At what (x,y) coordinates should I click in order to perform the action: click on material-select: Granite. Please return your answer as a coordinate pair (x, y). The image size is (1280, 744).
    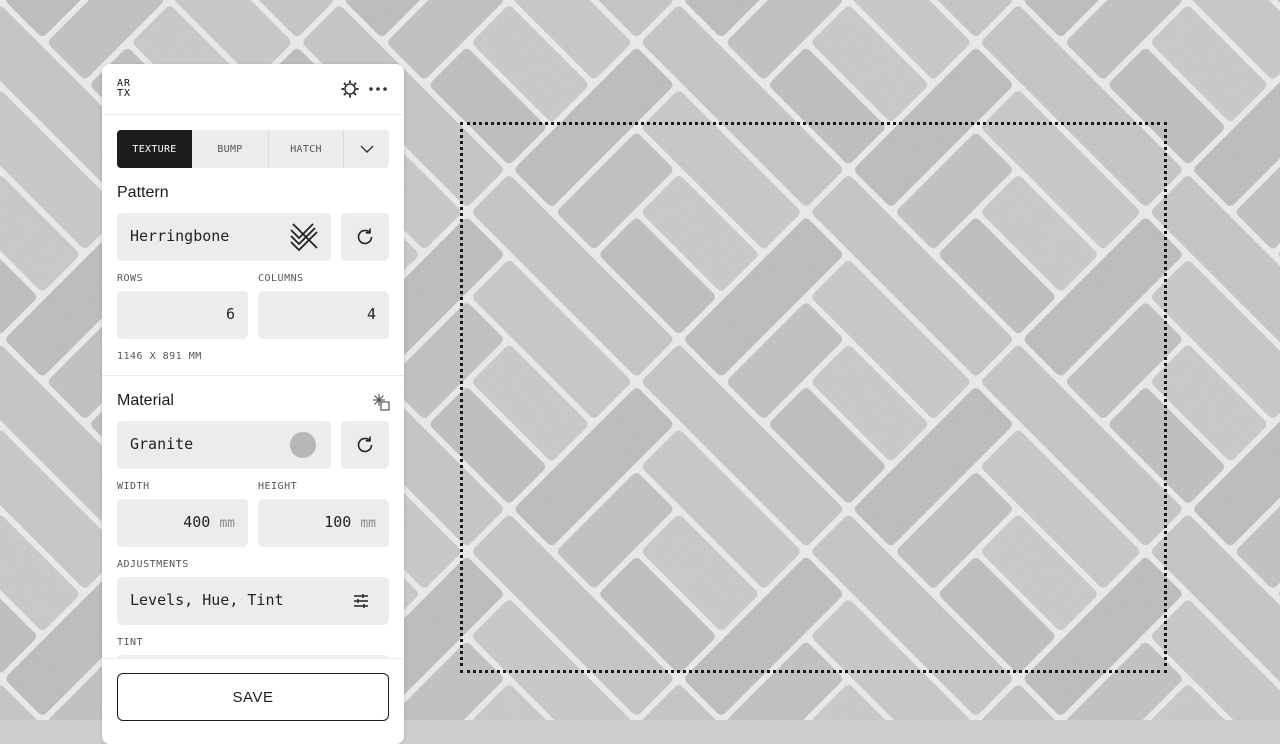
    Looking at the image, I should click on (224, 445).